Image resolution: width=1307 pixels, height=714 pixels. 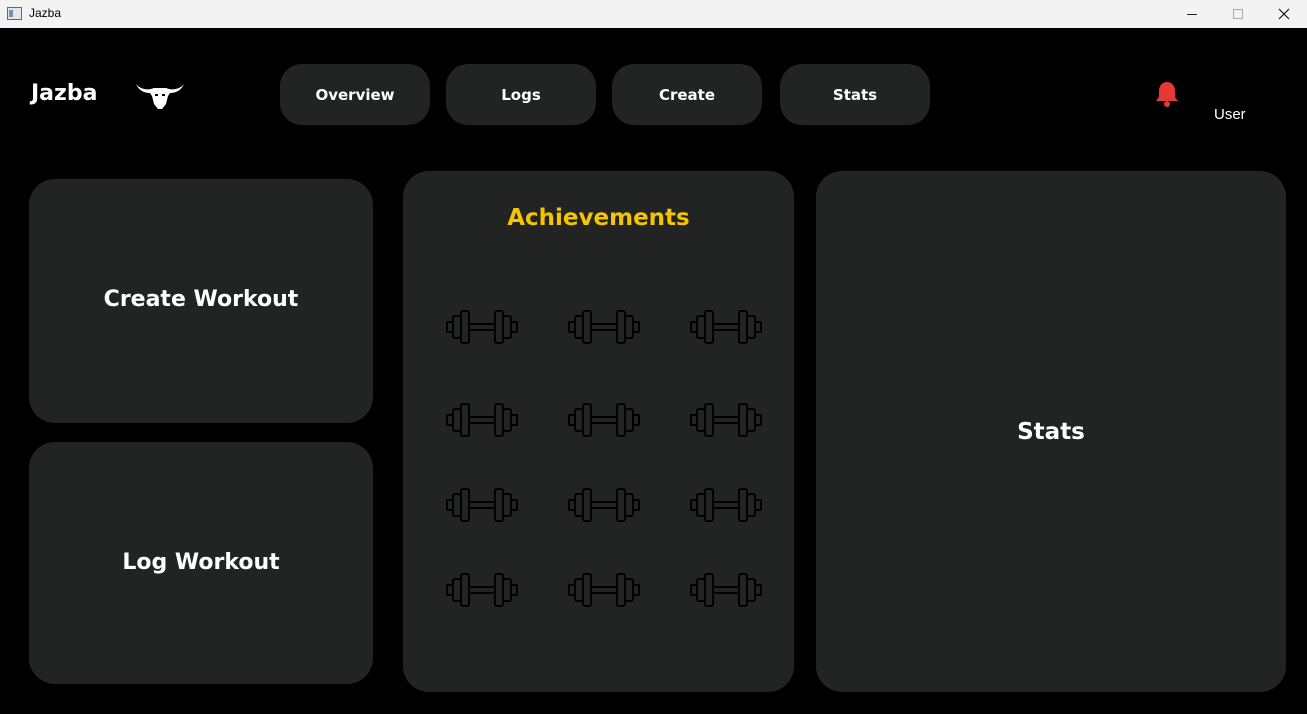 What do you see at coordinates (45, 13) in the screenshot?
I see `window-title: Jazba` at bounding box center [45, 13].